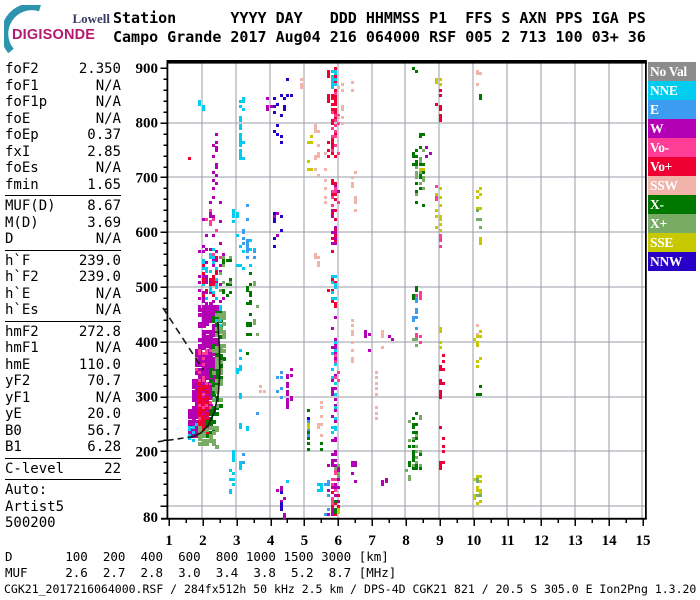 The height and width of the screenshot is (600, 700). I want to click on legend-item-ssw: SSW, so click(672, 185).